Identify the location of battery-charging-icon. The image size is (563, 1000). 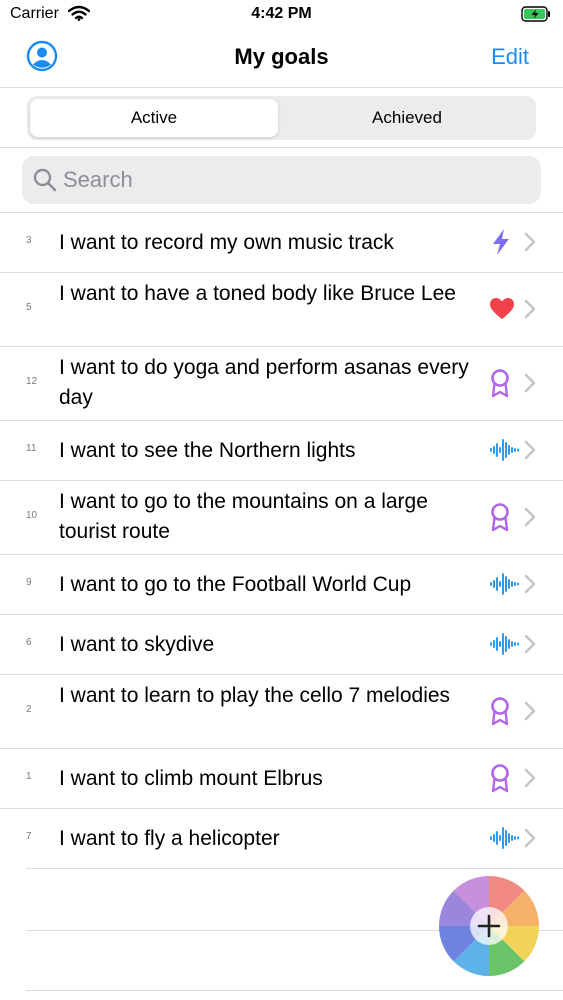
(536, 16).